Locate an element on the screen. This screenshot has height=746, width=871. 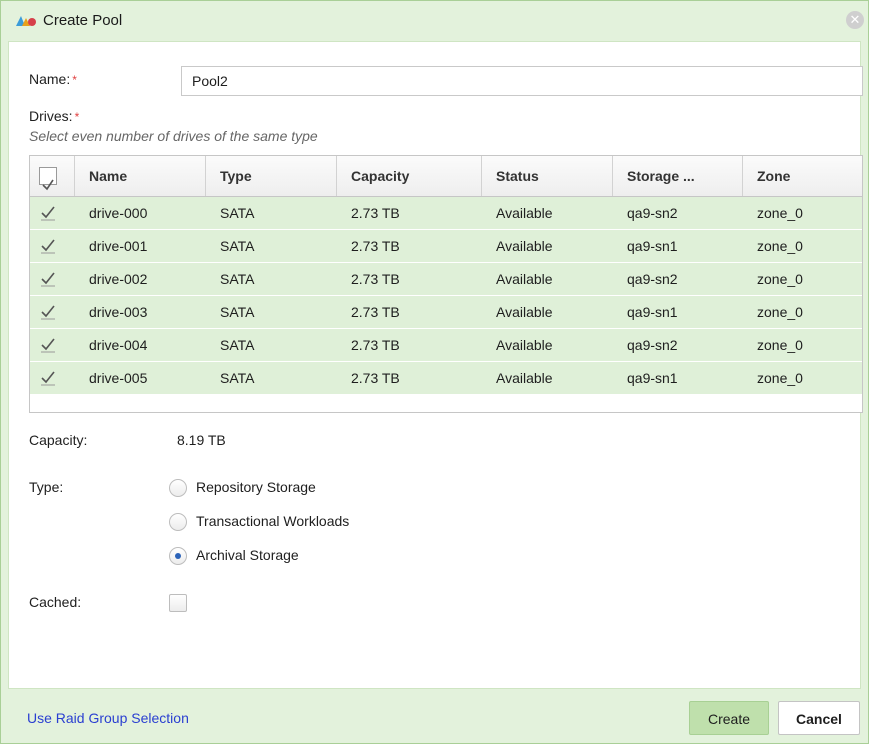
column-header-capacity: Capacity is located at coordinates (409, 176).